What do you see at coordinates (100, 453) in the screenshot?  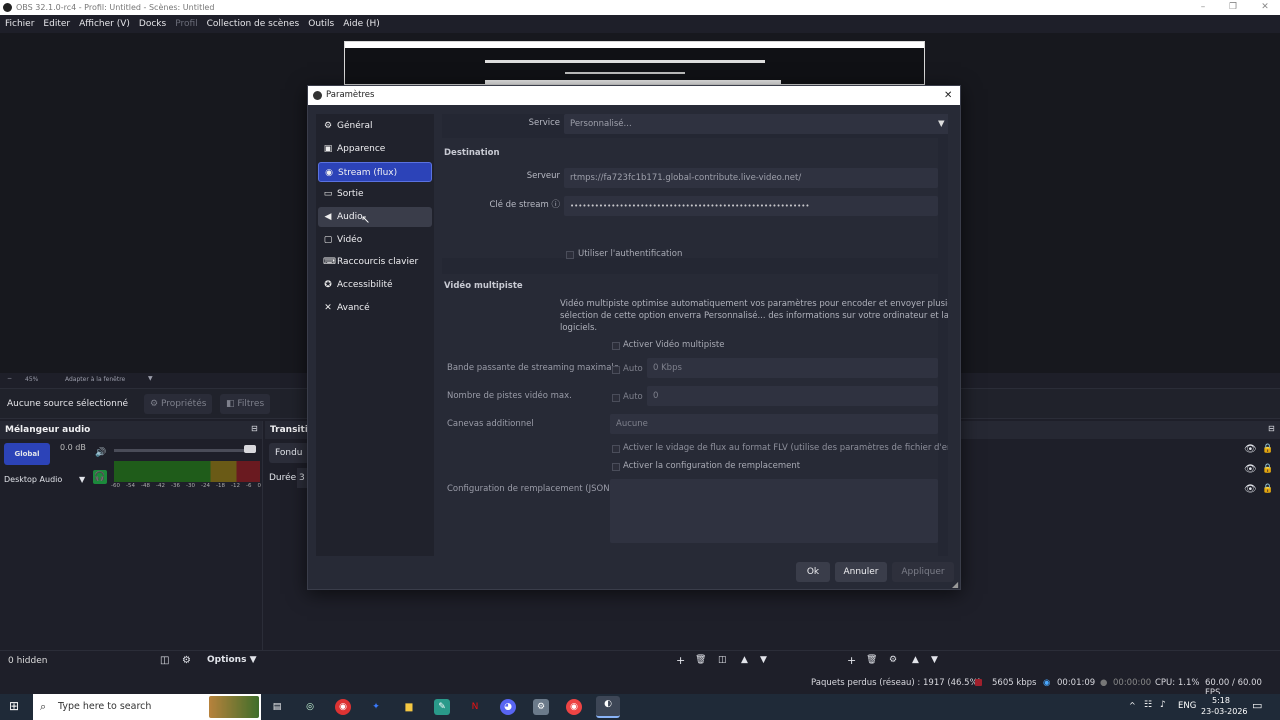 I see `speaker-icon: 🔊` at bounding box center [100, 453].